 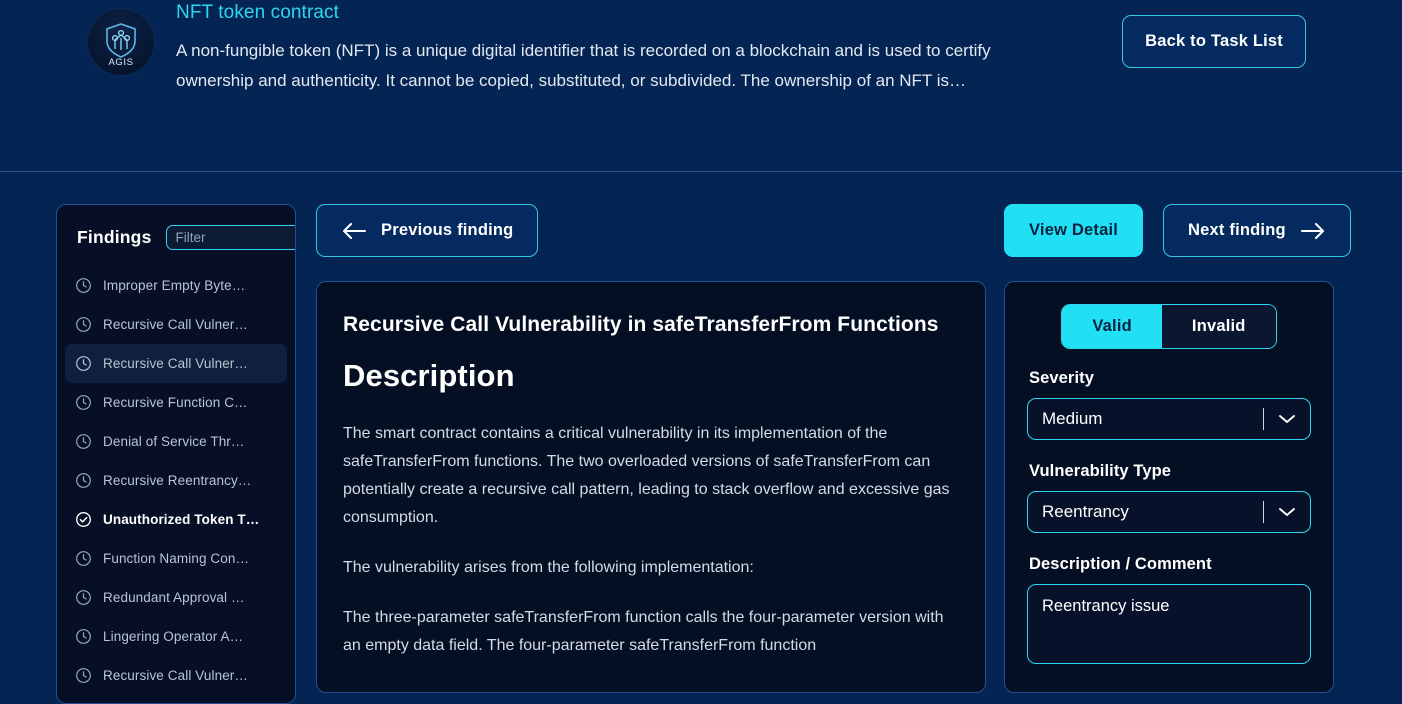 I want to click on valid-toggle-button: Valid, so click(x=1112, y=326).